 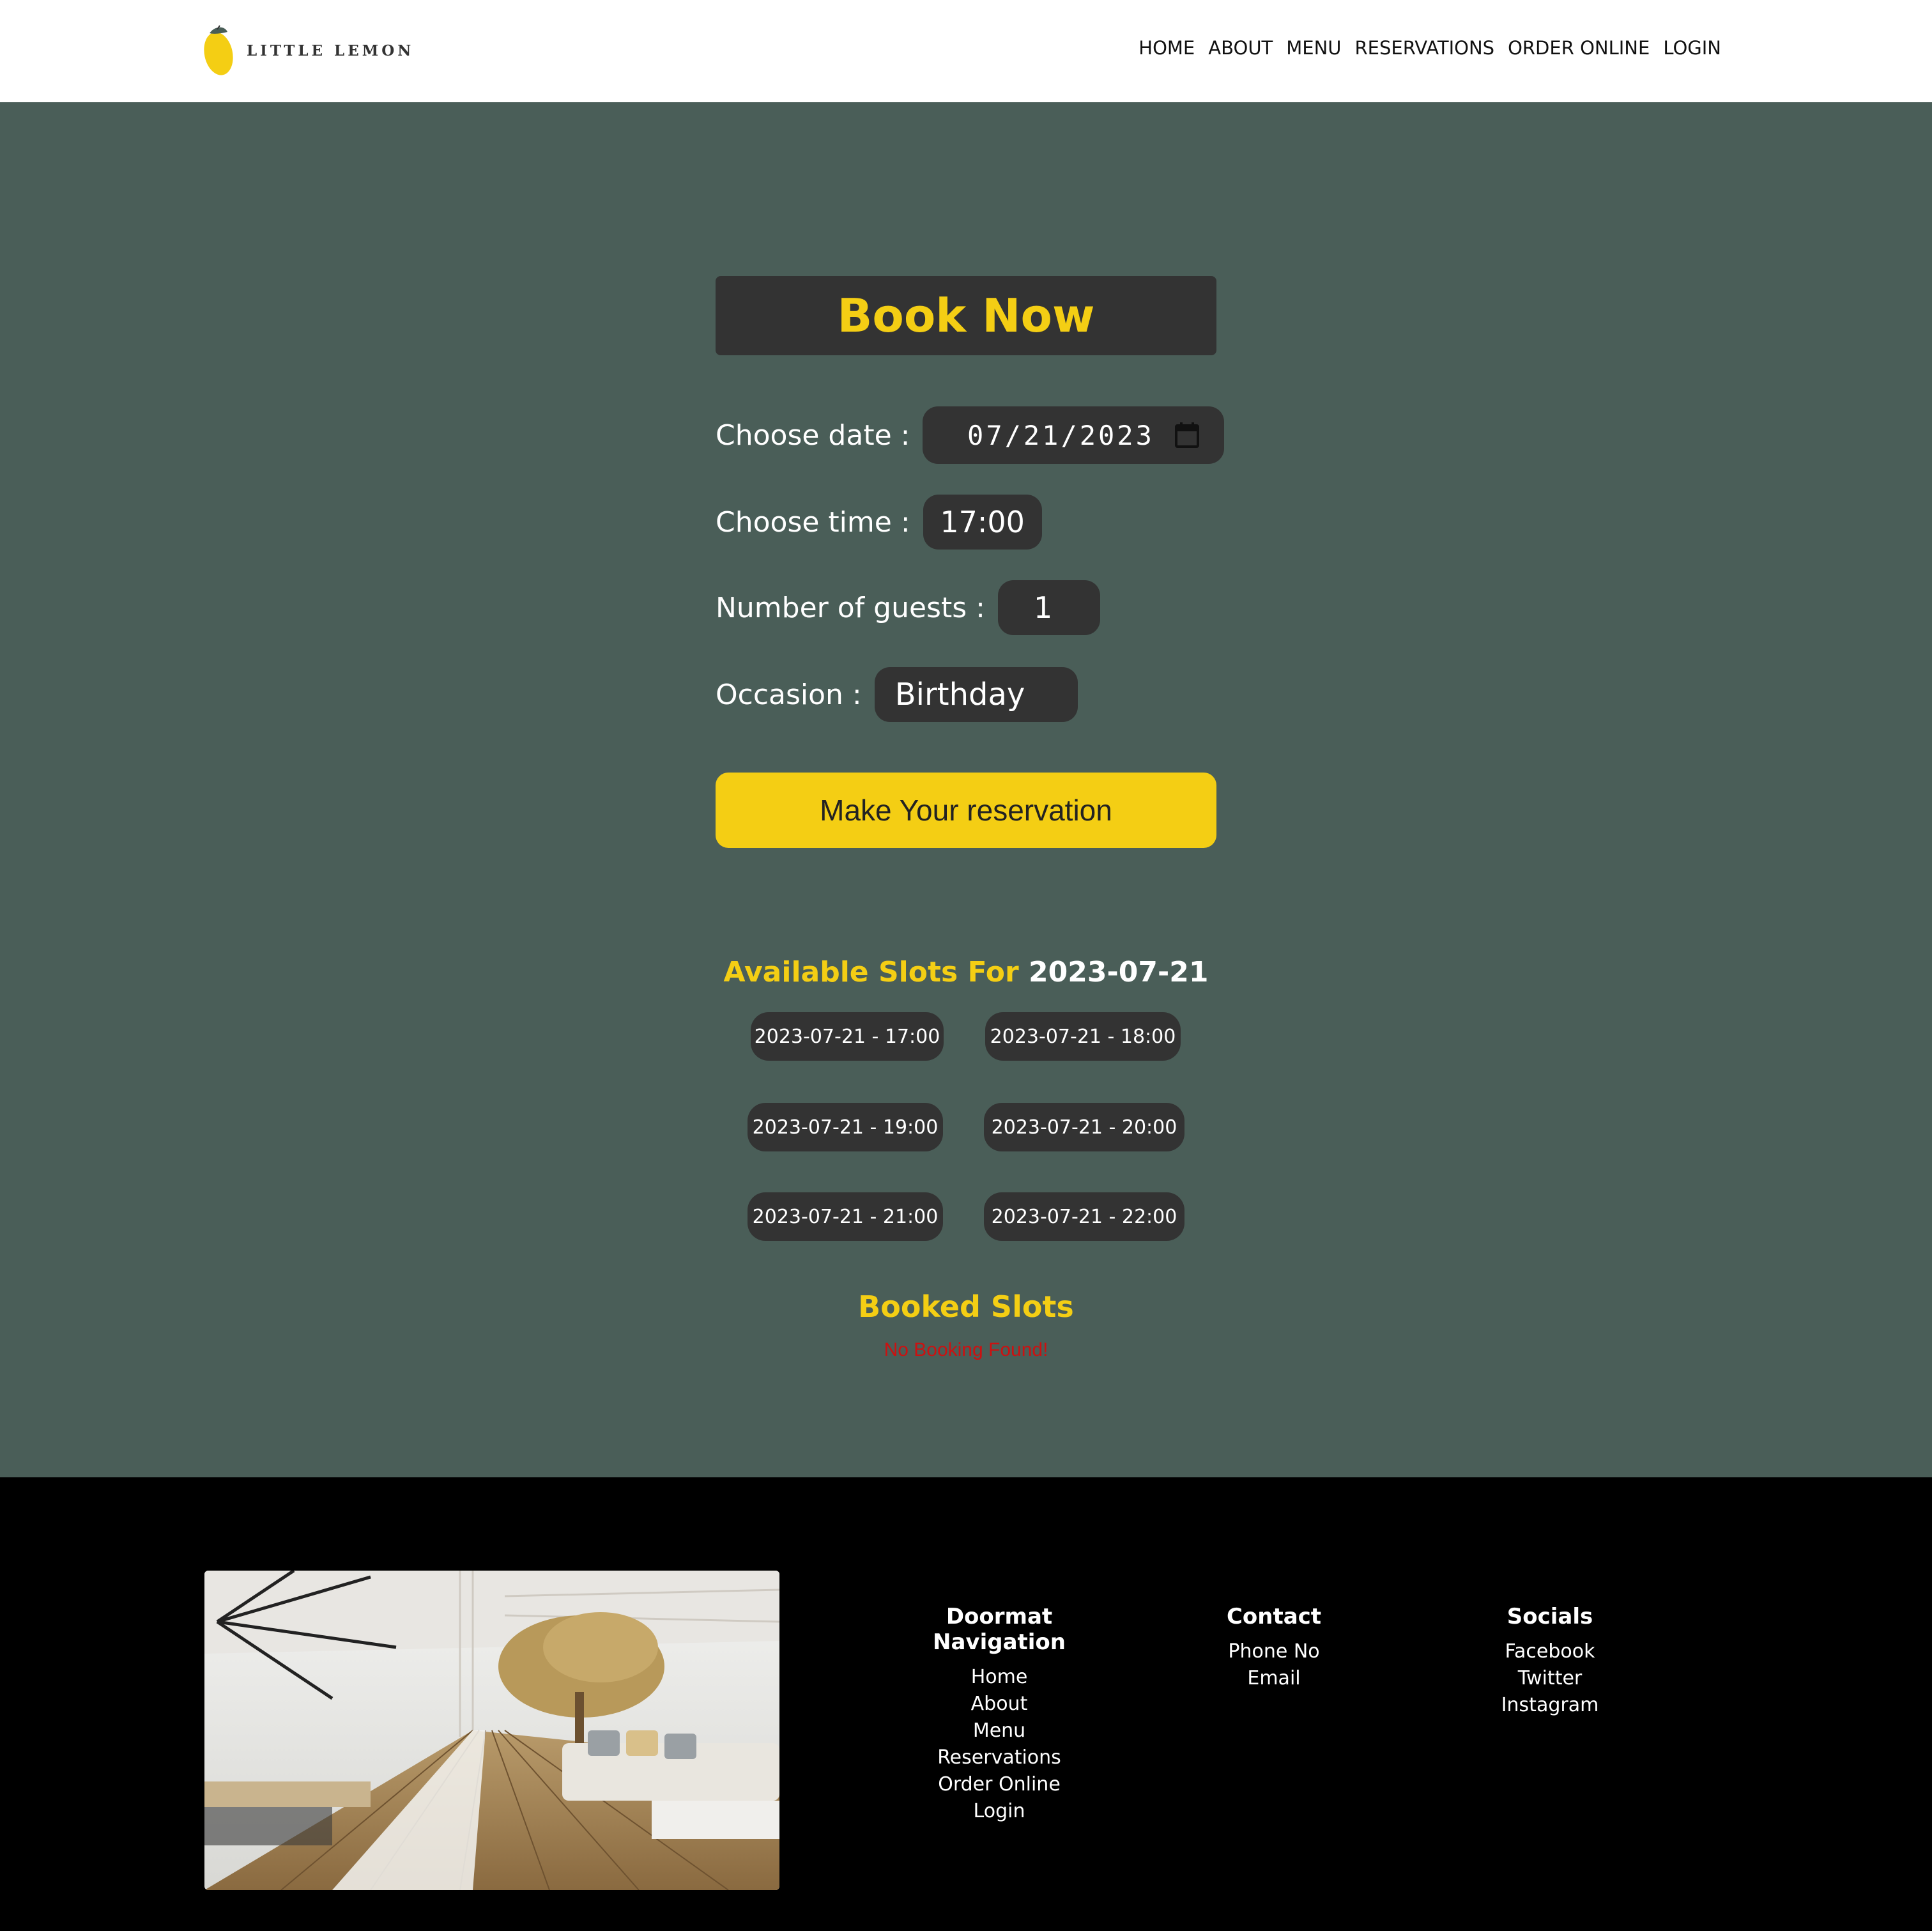 What do you see at coordinates (1048, 607) in the screenshot?
I see `guests-input: 1` at bounding box center [1048, 607].